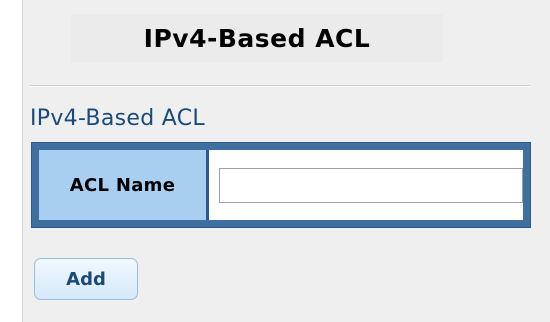 The height and width of the screenshot is (322, 550). I want to click on page-title: IPv4-Based ACL, so click(257, 38).